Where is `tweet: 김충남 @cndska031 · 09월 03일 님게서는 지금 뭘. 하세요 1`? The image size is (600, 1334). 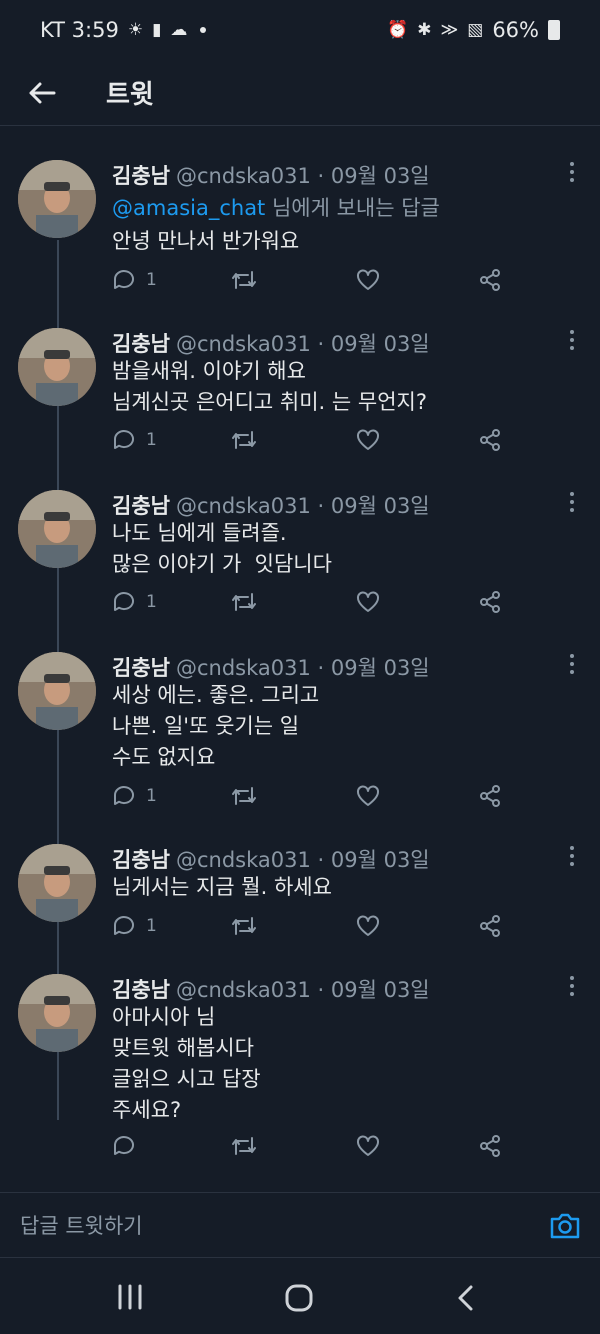 tweet: 김충남 @cndska031 · 09월 03일 님게서는 지금 뭘. 하세요 1 is located at coordinates (300, 901).